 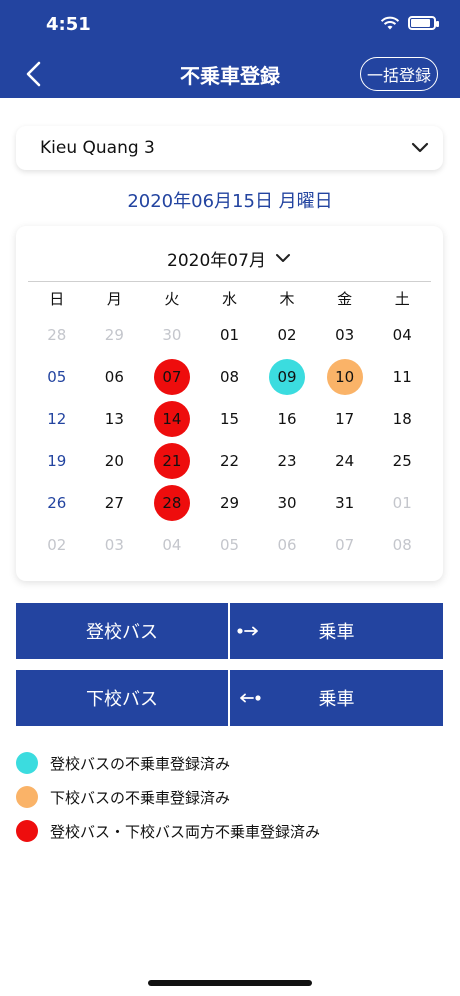 I want to click on dot-arrow-left-icon, so click(x=250, y=698).